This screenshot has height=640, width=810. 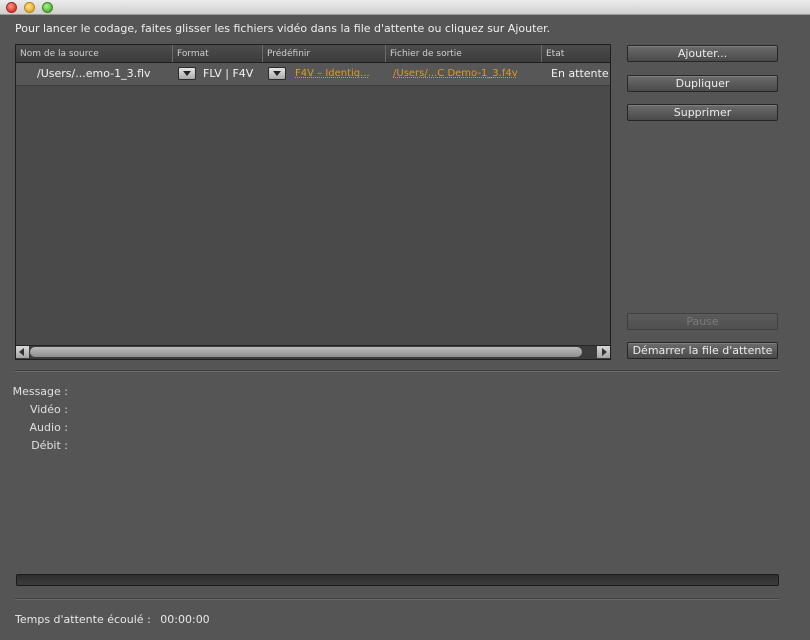 What do you see at coordinates (11, 7) in the screenshot?
I see `close-window-icon` at bounding box center [11, 7].